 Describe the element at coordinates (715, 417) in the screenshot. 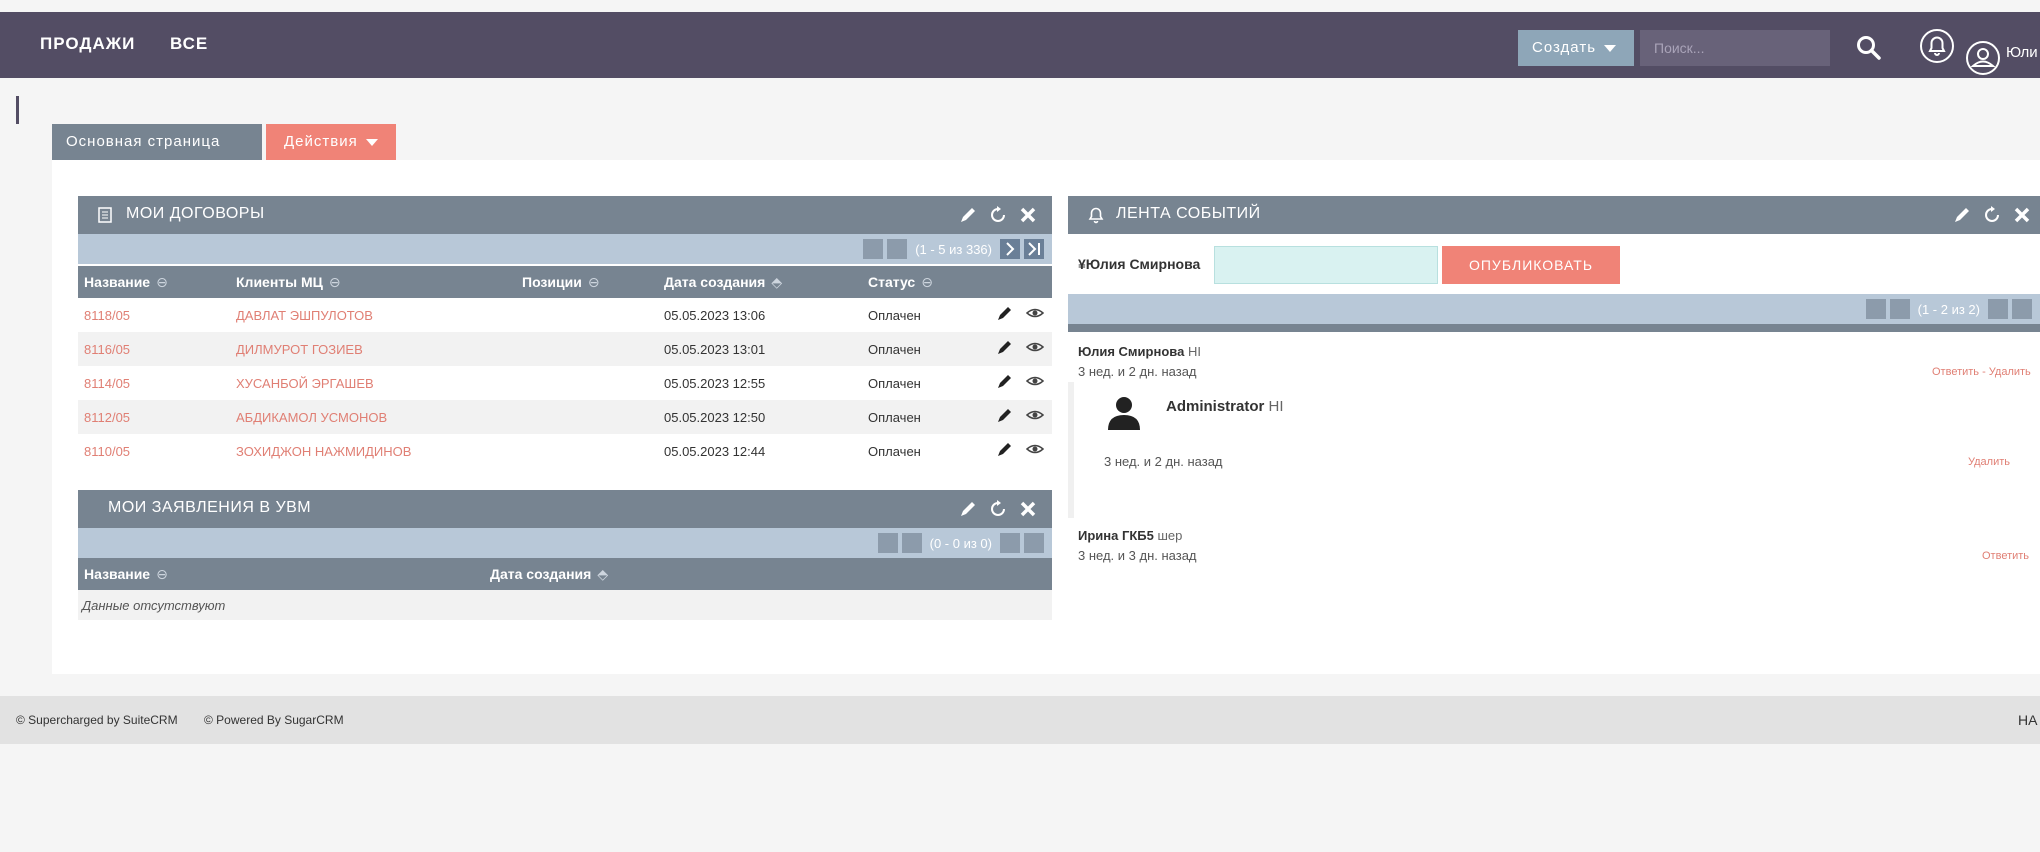

I see `created-date: 05.05.2023 12:50` at that location.